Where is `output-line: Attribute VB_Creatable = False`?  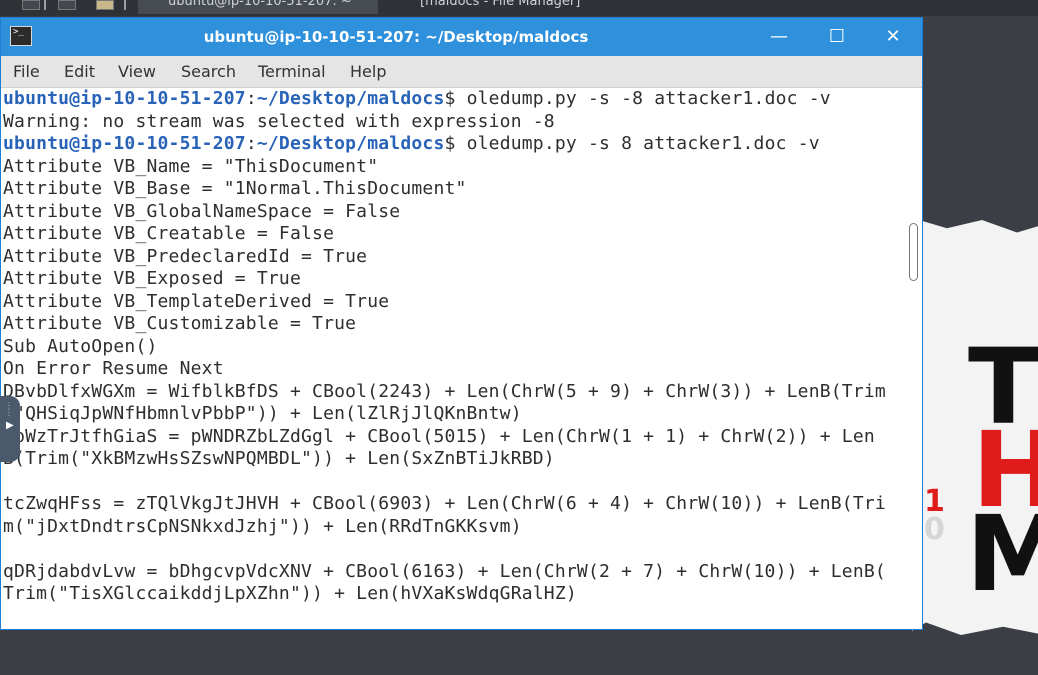 output-line: Attribute VB_Creatable = False is located at coordinates (169, 233).